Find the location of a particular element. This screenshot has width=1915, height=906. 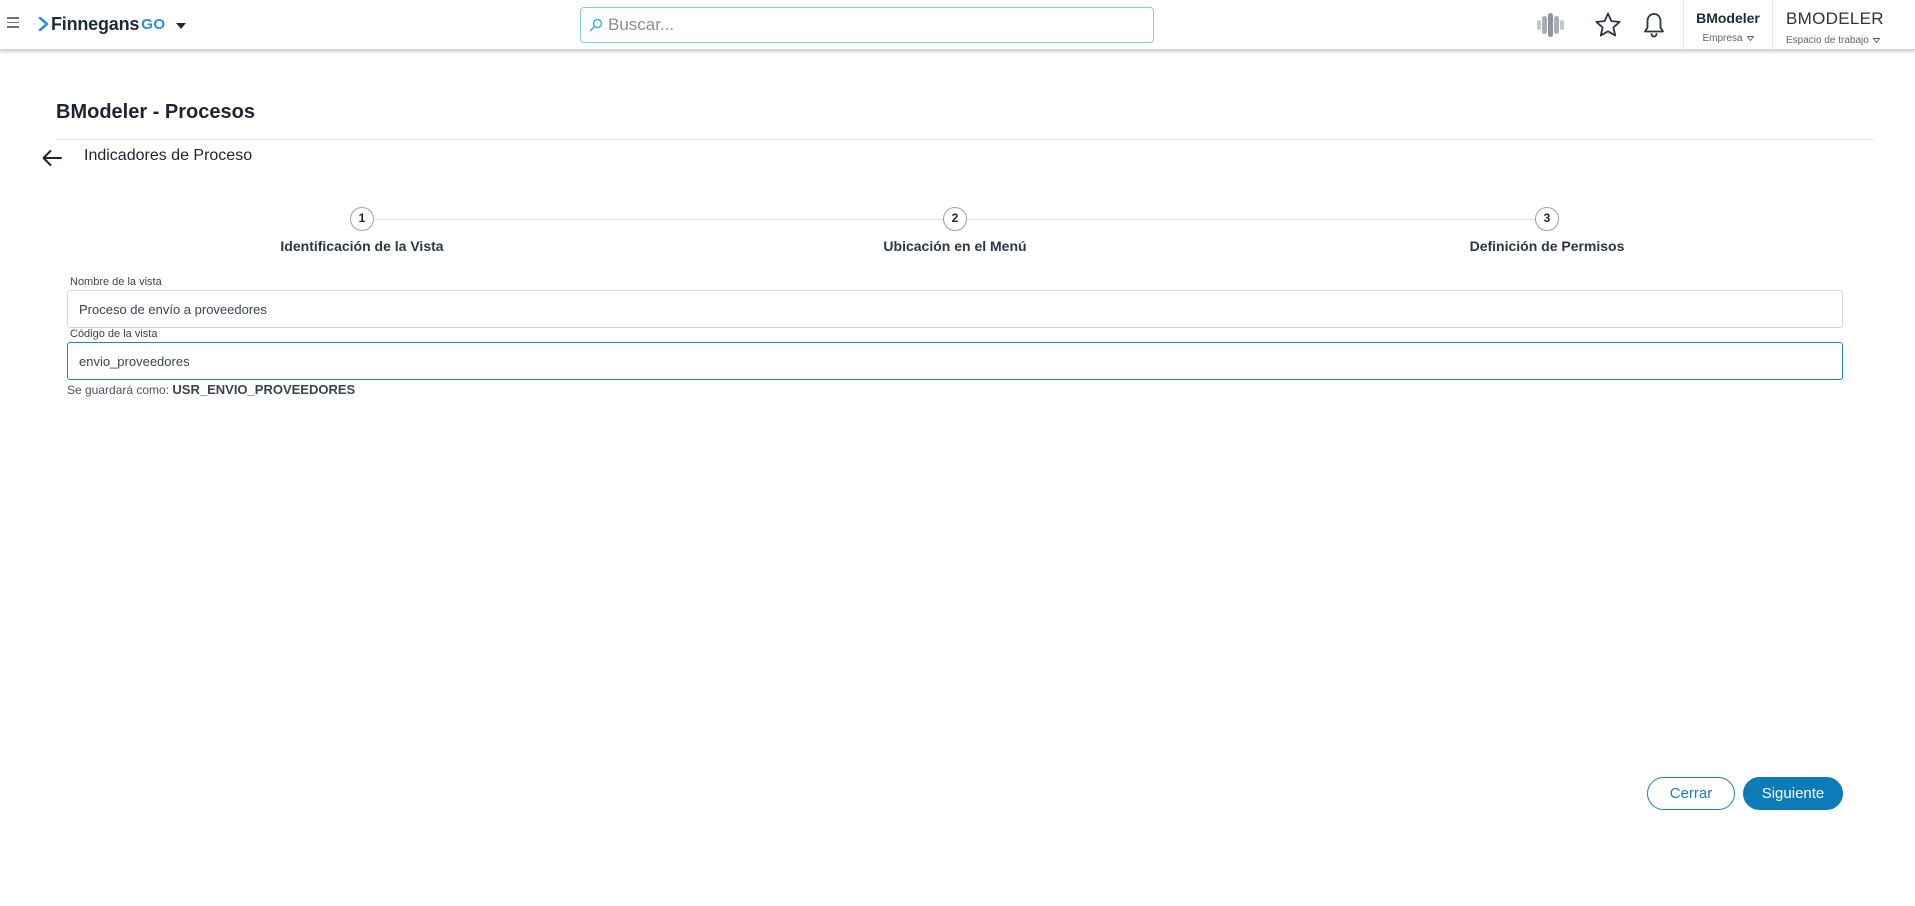

company-selector: BModeler Empresa is located at coordinates (1727, 25).